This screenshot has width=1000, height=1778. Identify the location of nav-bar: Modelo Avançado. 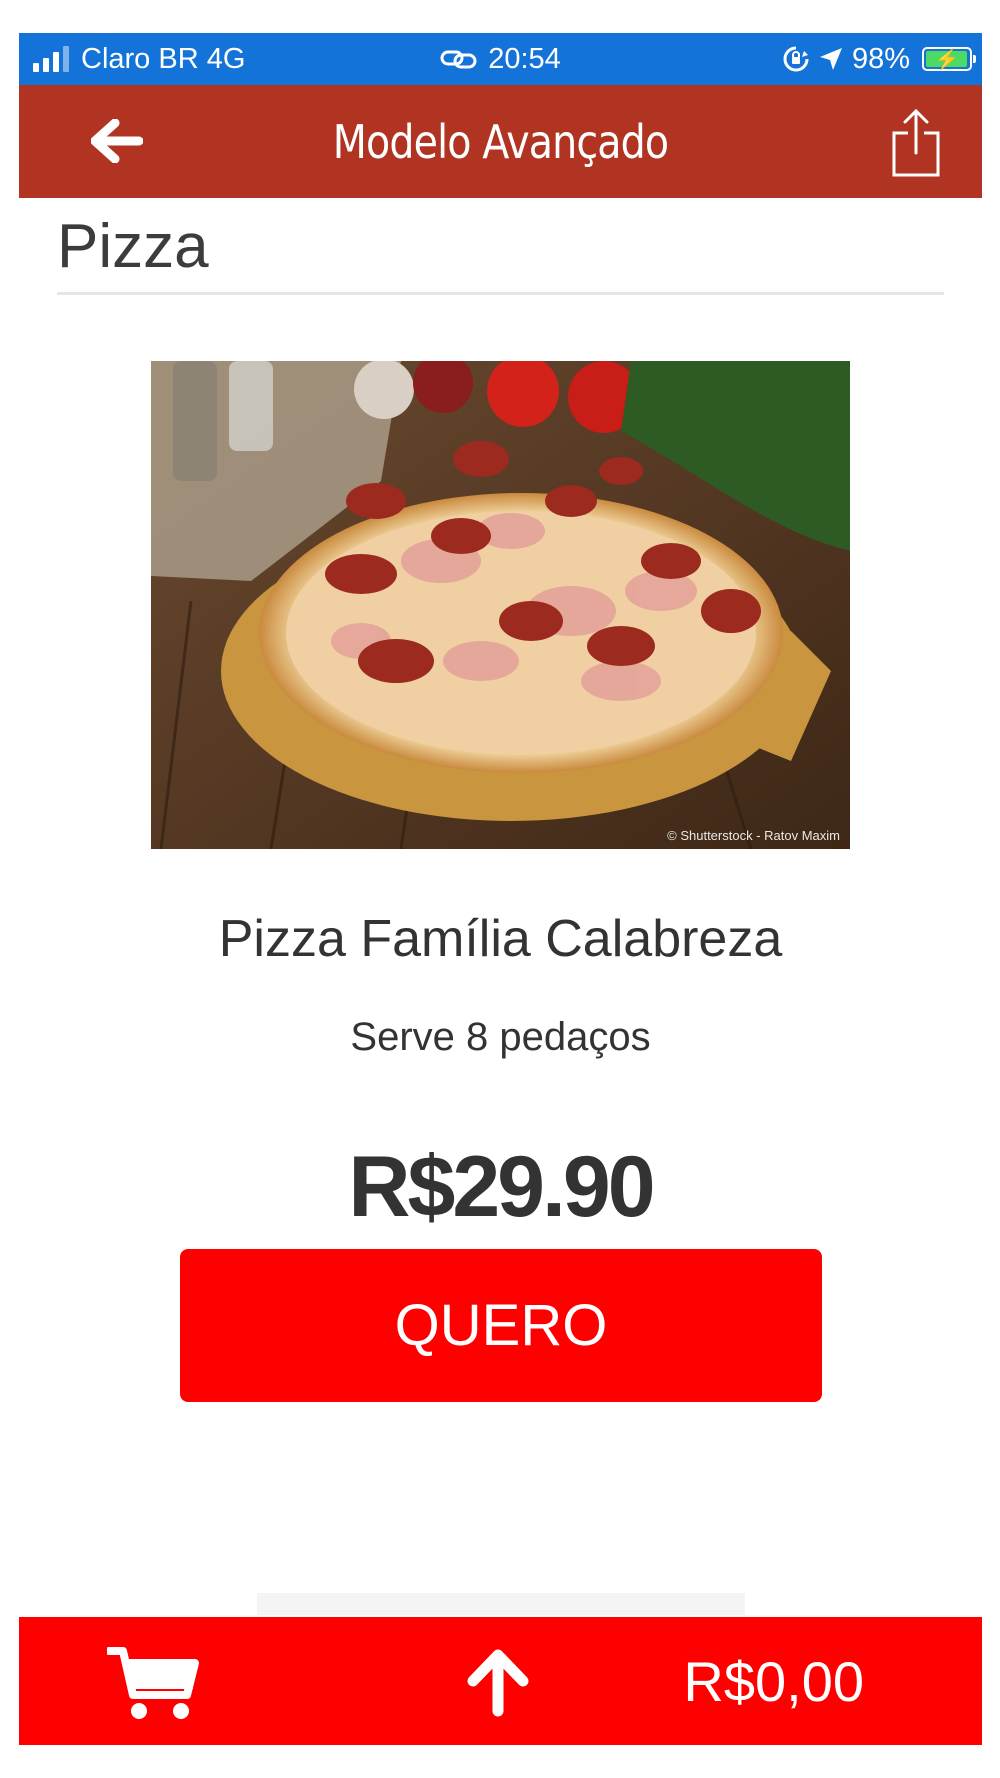
(500, 141).